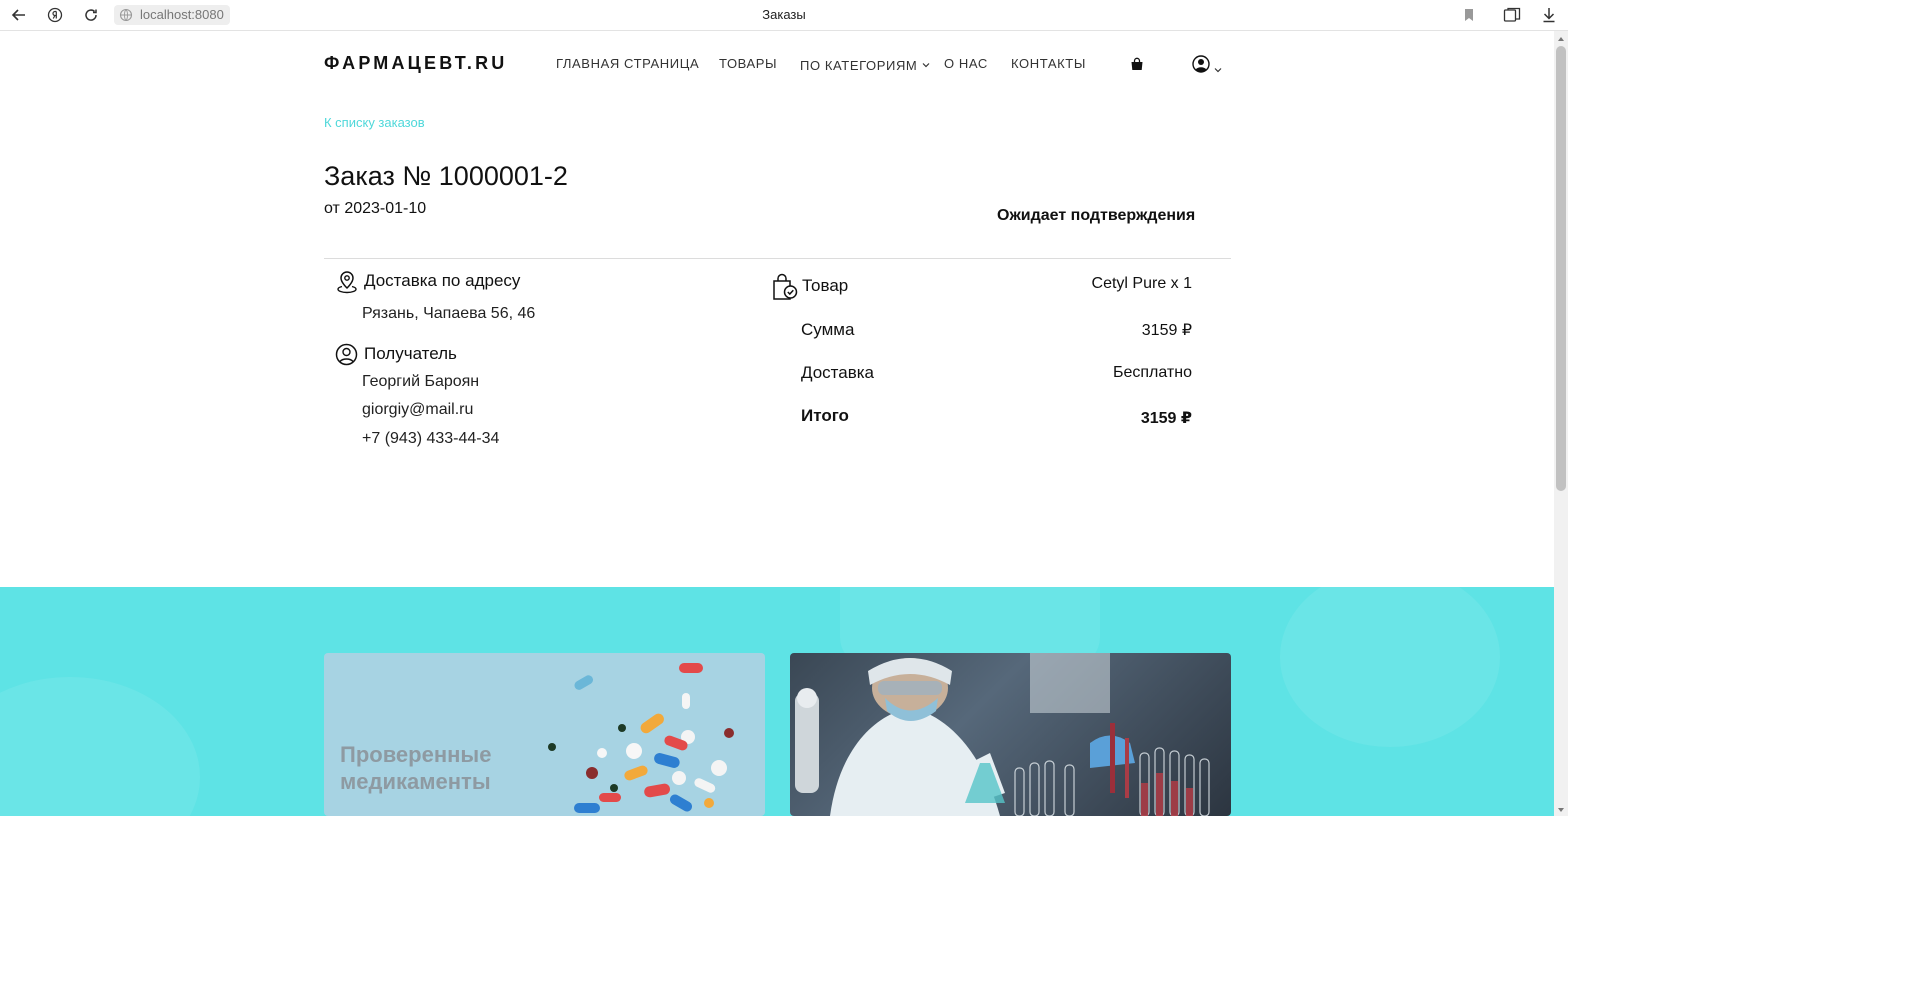 This screenshot has height=999, width=1920. I want to click on promo-card-medicines: Проверенные медикаменты, so click(544, 734).